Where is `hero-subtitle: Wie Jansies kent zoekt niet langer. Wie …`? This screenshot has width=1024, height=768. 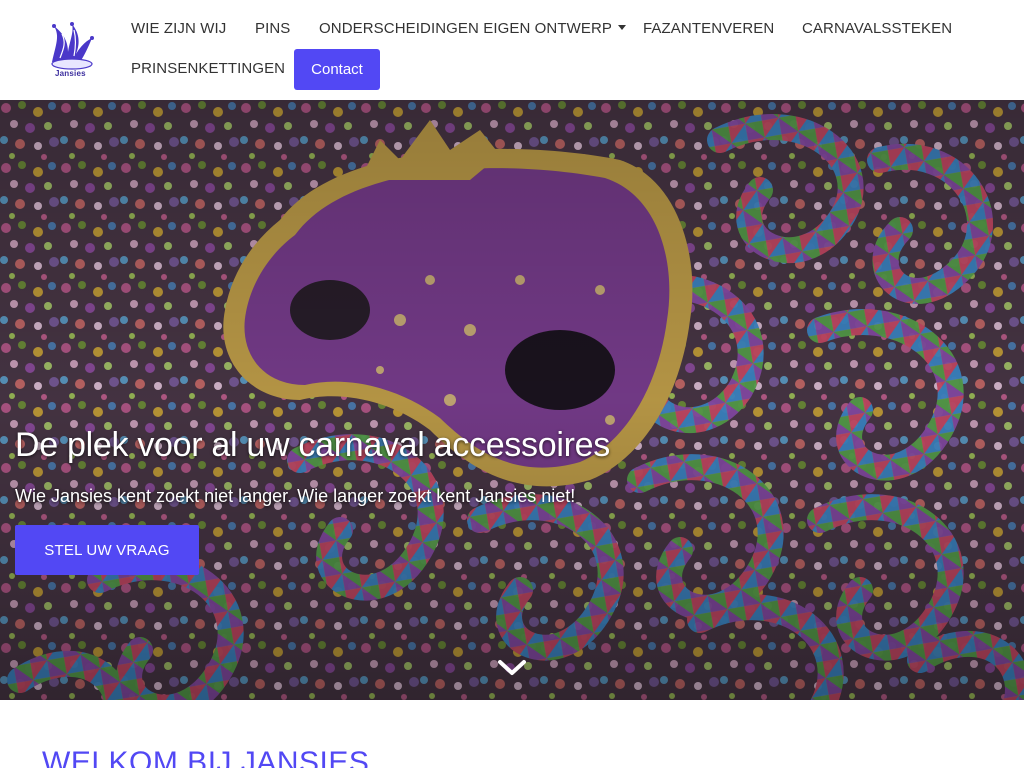
hero-subtitle: Wie Jansies kent zoekt niet langer. Wie … is located at coordinates (295, 496).